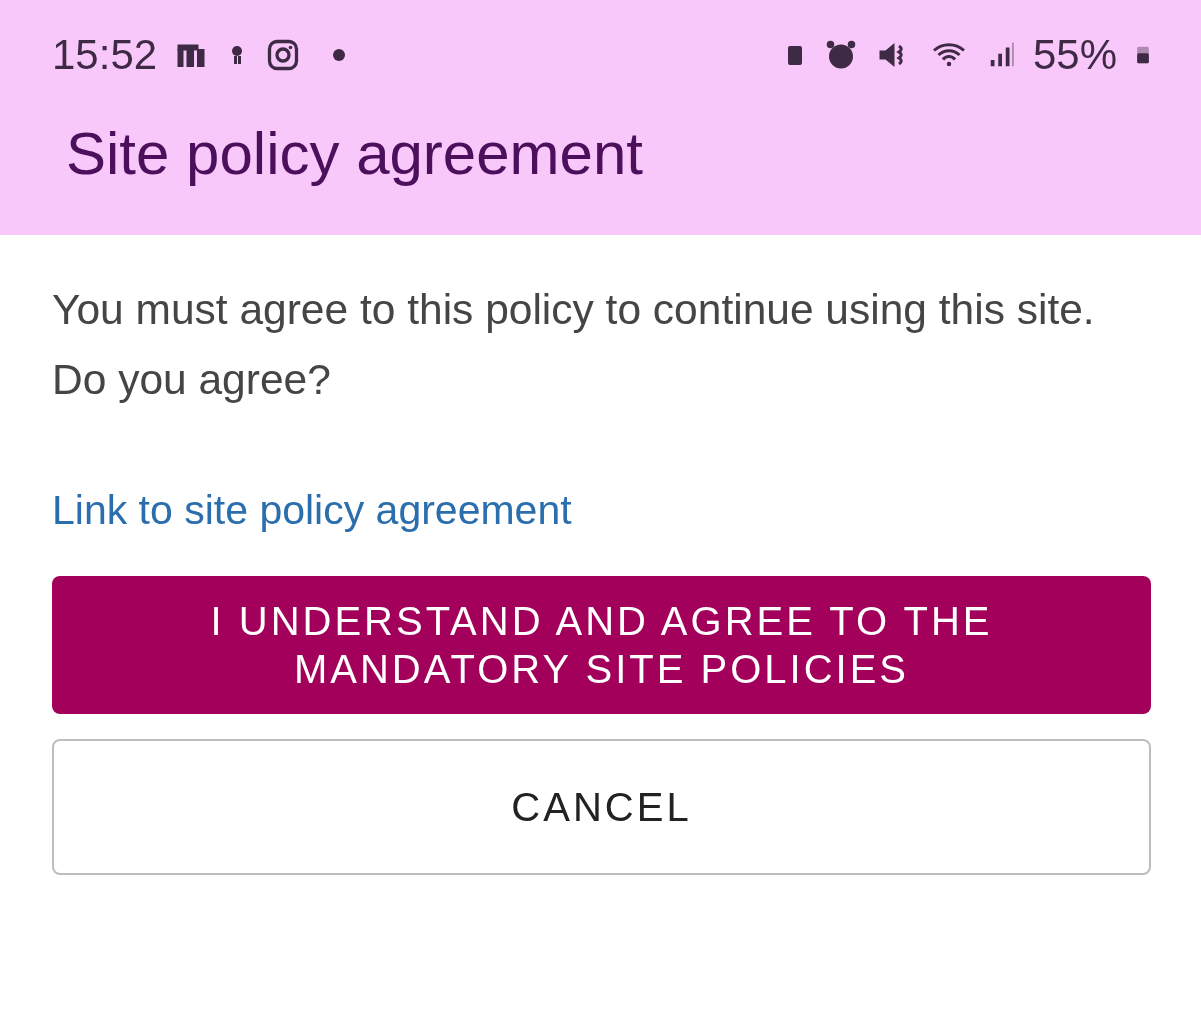 The height and width of the screenshot is (1019, 1201). What do you see at coordinates (601, 645) in the screenshot?
I see `agree-button: I UNDERSTAND AND AGREE TO THE MANDATORY SITE POLICIES` at bounding box center [601, 645].